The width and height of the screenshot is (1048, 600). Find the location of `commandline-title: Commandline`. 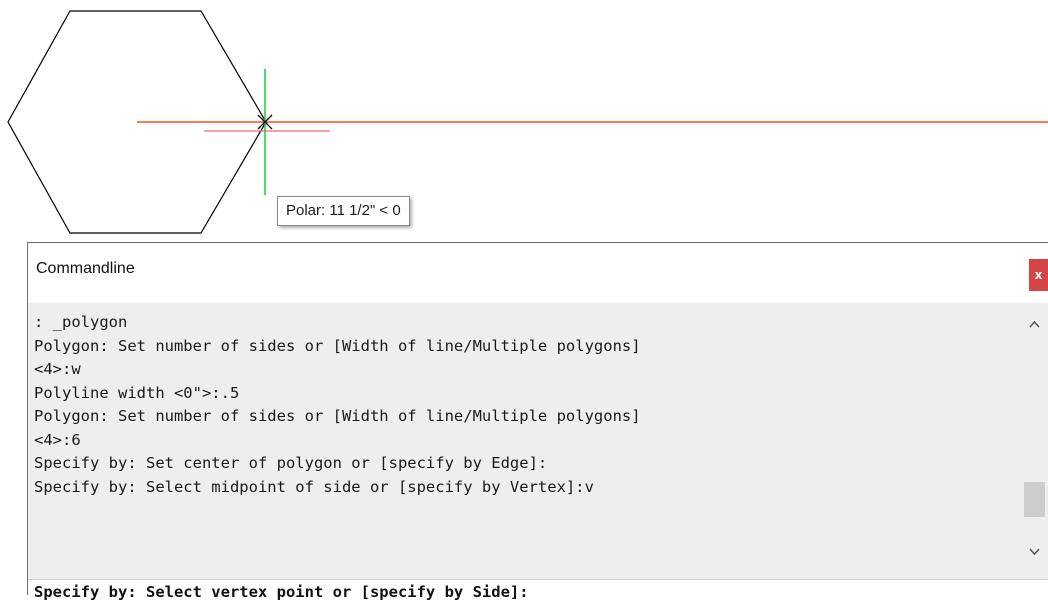

commandline-title: Commandline is located at coordinates (85, 268).